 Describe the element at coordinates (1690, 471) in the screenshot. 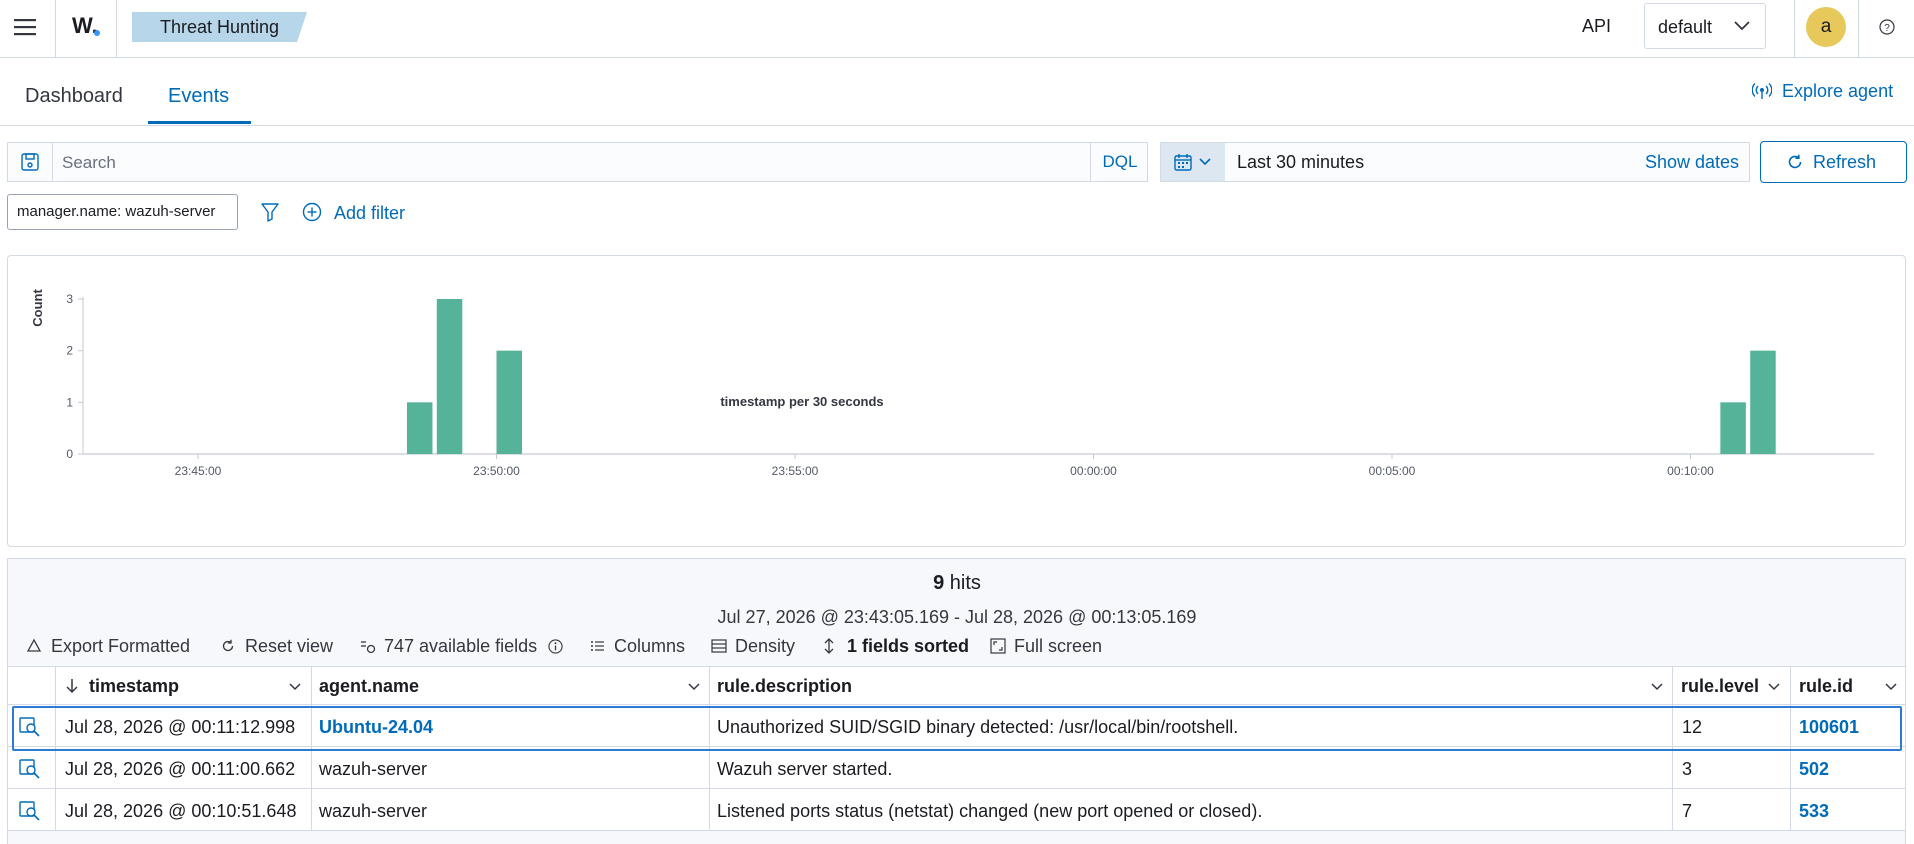

I see `x-tick-label: 00:10:00` at that location.